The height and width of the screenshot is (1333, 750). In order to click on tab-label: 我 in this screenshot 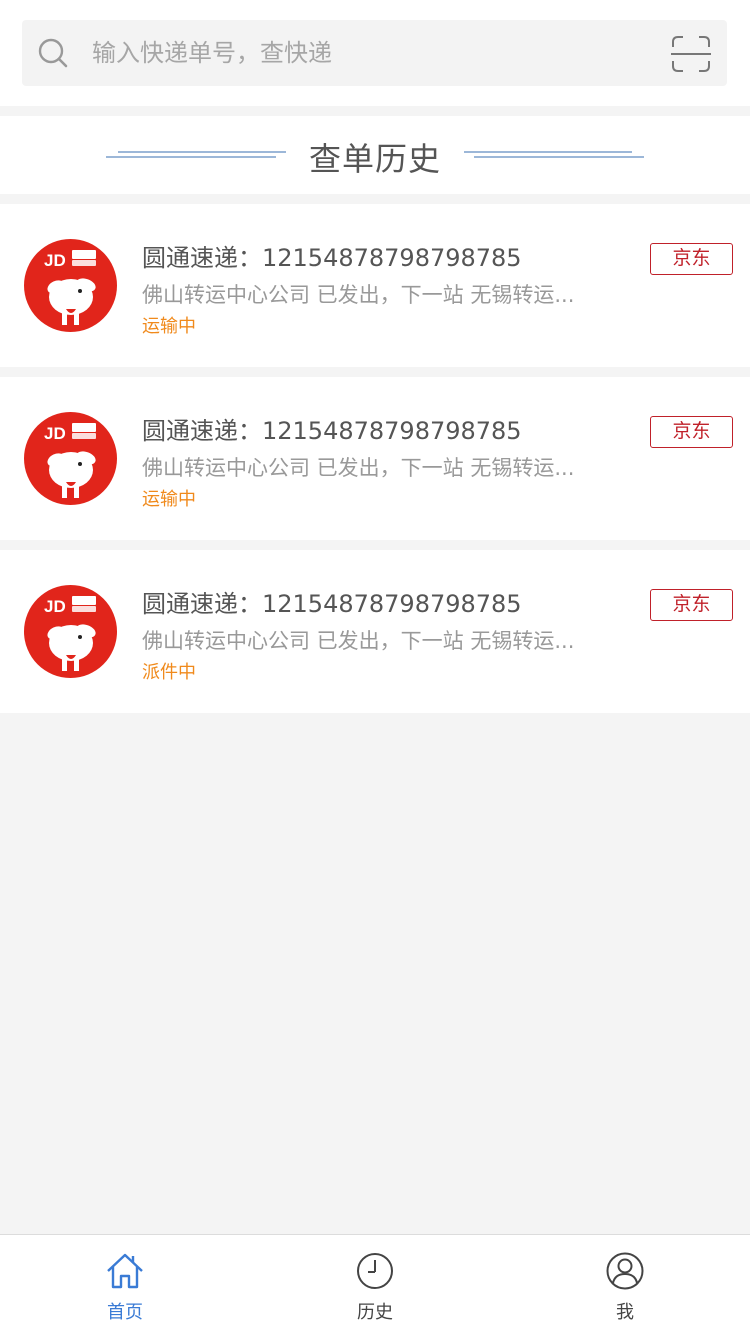, I will do `click(625, 1312)`.